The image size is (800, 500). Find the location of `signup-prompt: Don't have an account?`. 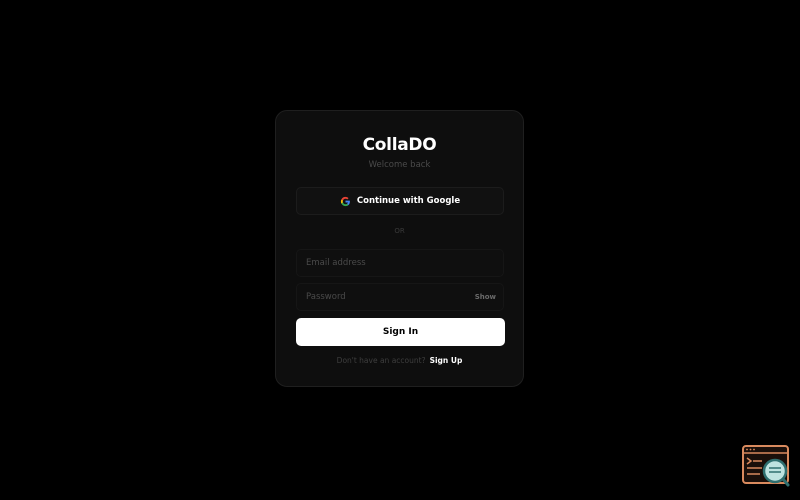

signup-prompt: Don't have an account? is located at coordinates (381, 360).